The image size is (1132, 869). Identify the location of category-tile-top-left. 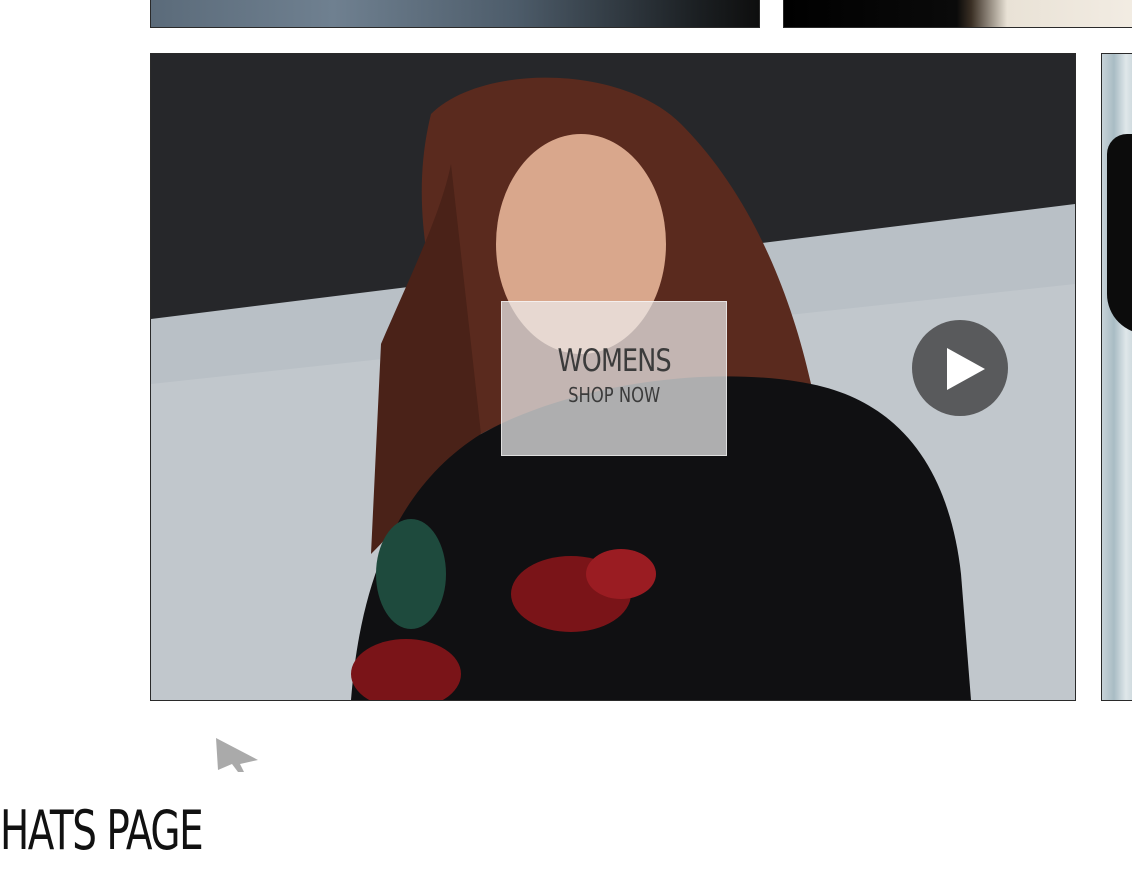
(455, 14).